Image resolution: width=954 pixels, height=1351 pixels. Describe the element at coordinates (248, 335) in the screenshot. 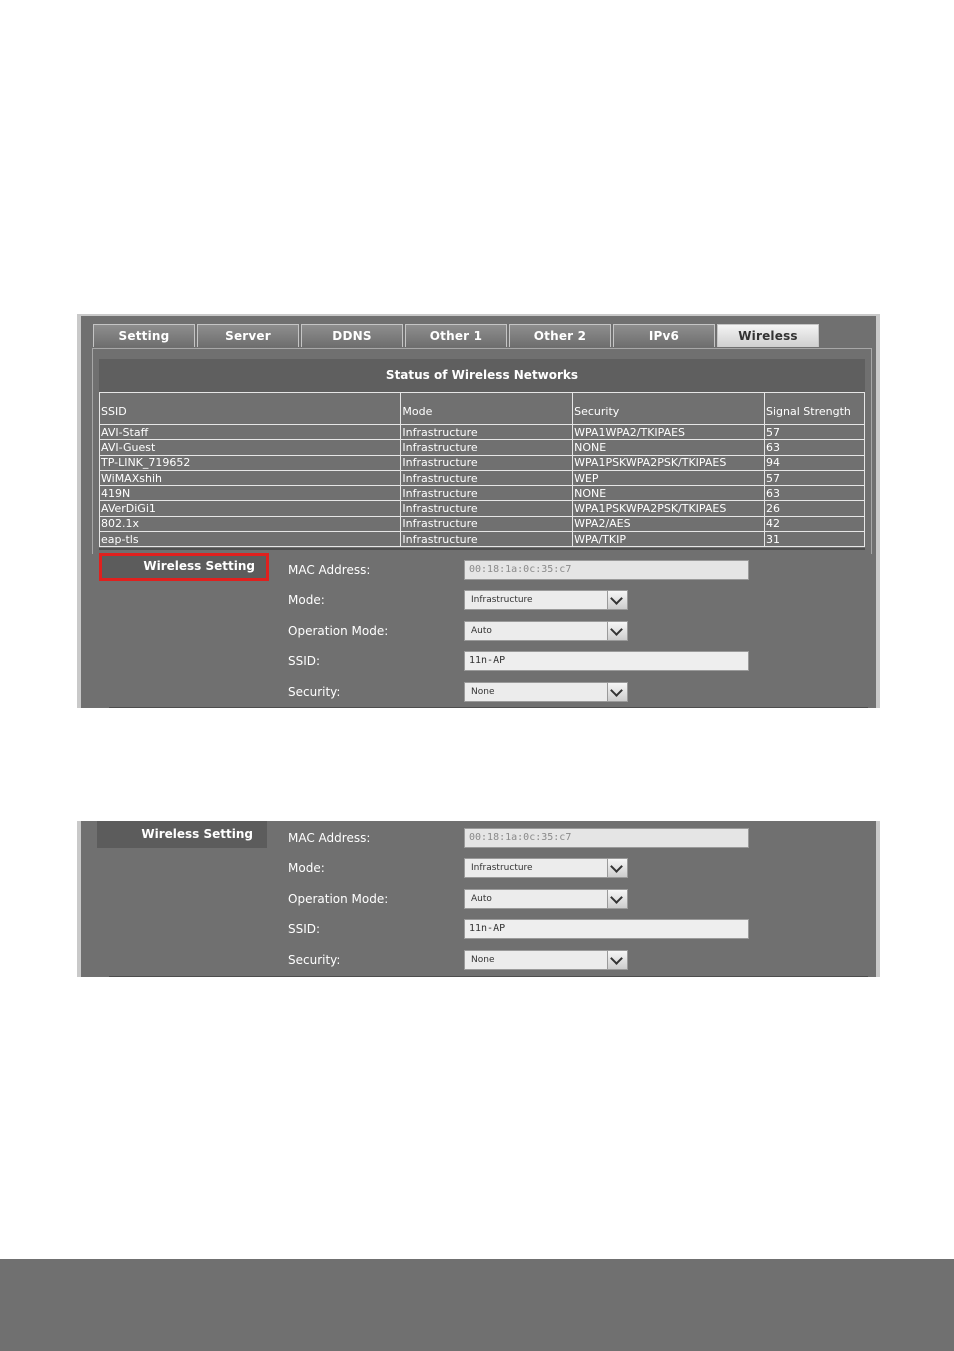

I see `tab-server: Server` at that location.